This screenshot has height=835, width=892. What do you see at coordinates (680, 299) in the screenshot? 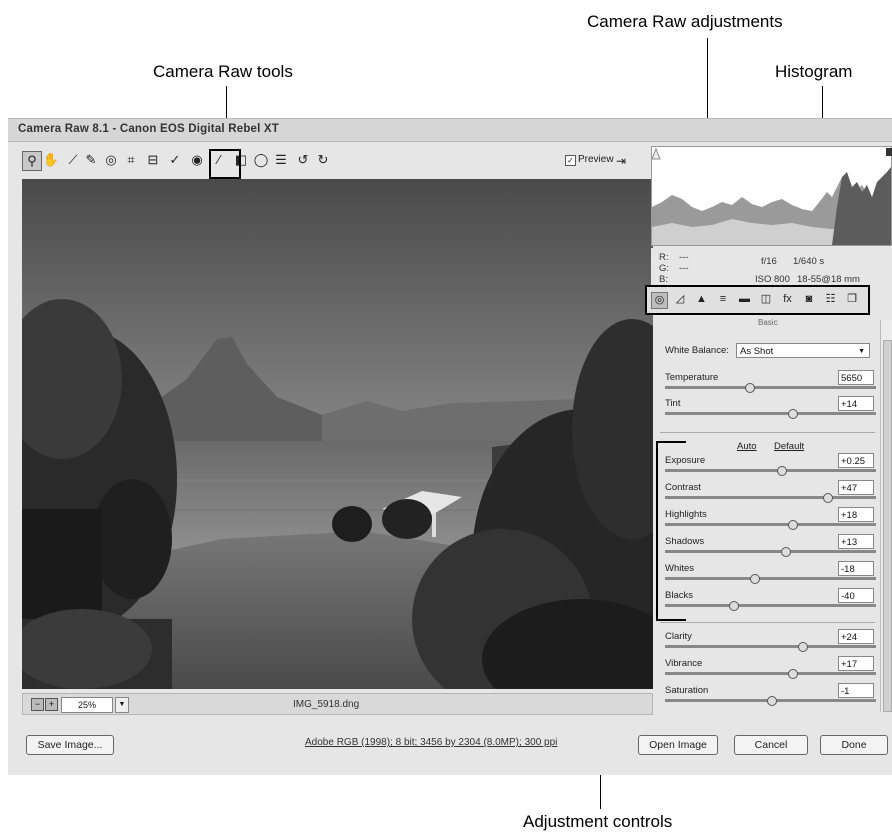
I see `tone-curve-tab-icon: ◿` at bounding box center [680, 299].